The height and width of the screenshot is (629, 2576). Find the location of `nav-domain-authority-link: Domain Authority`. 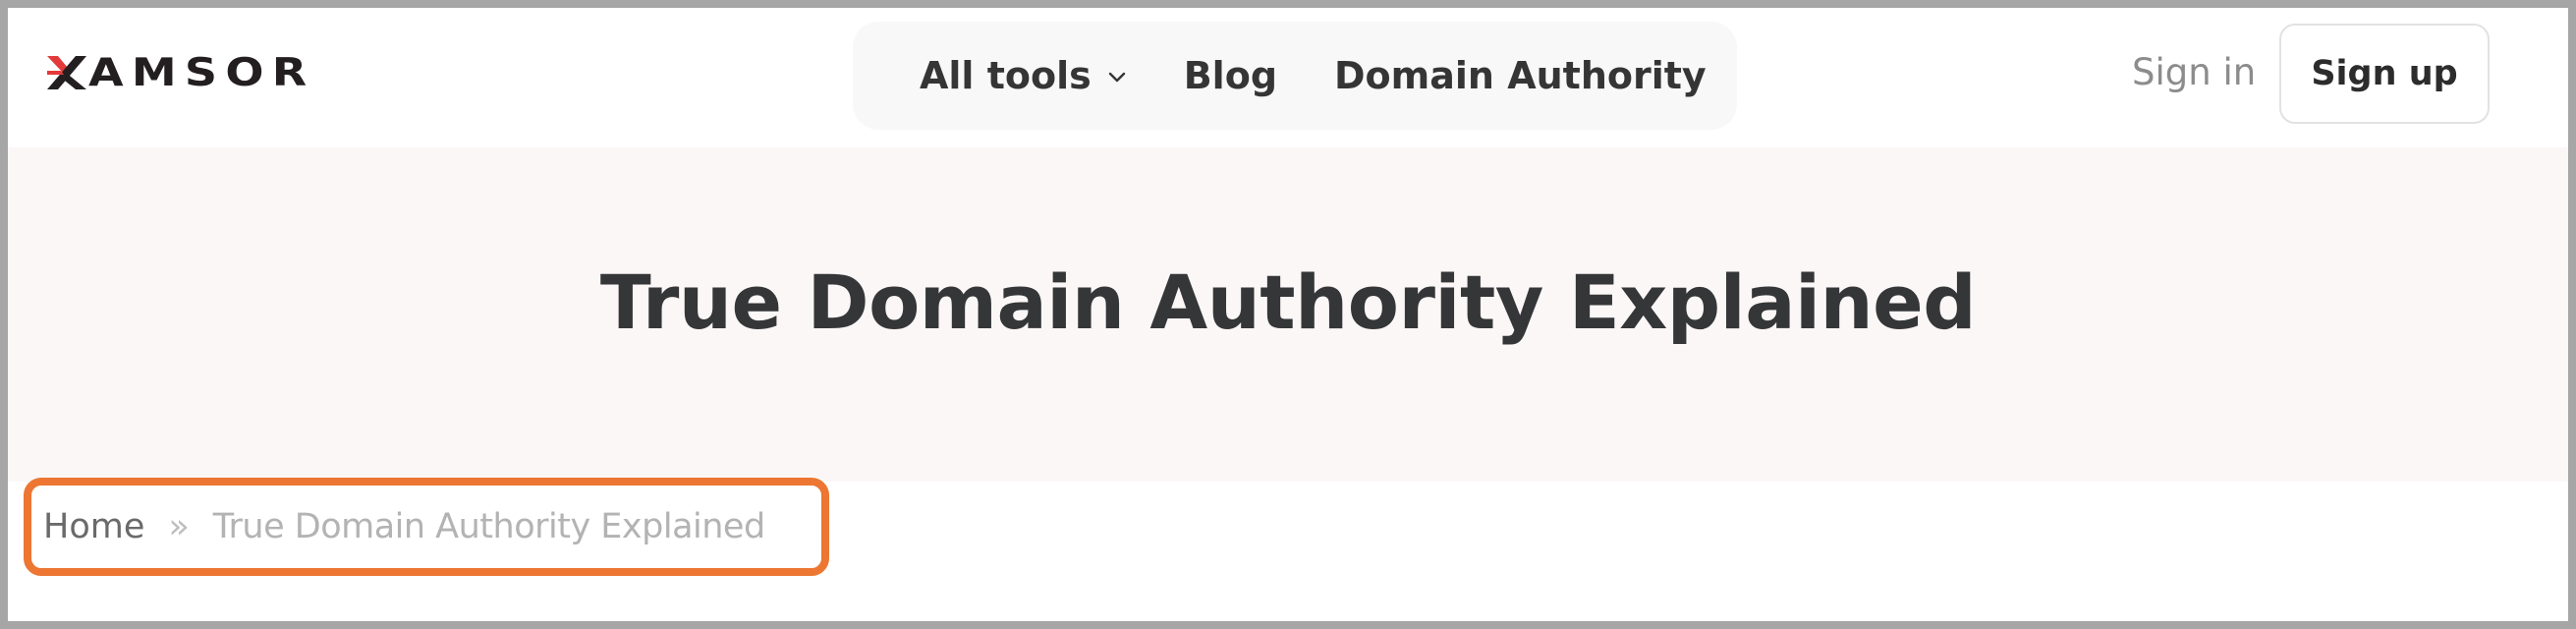

nav-domain-authority-link: Domain Authority is located at coordinates (1520, 75).